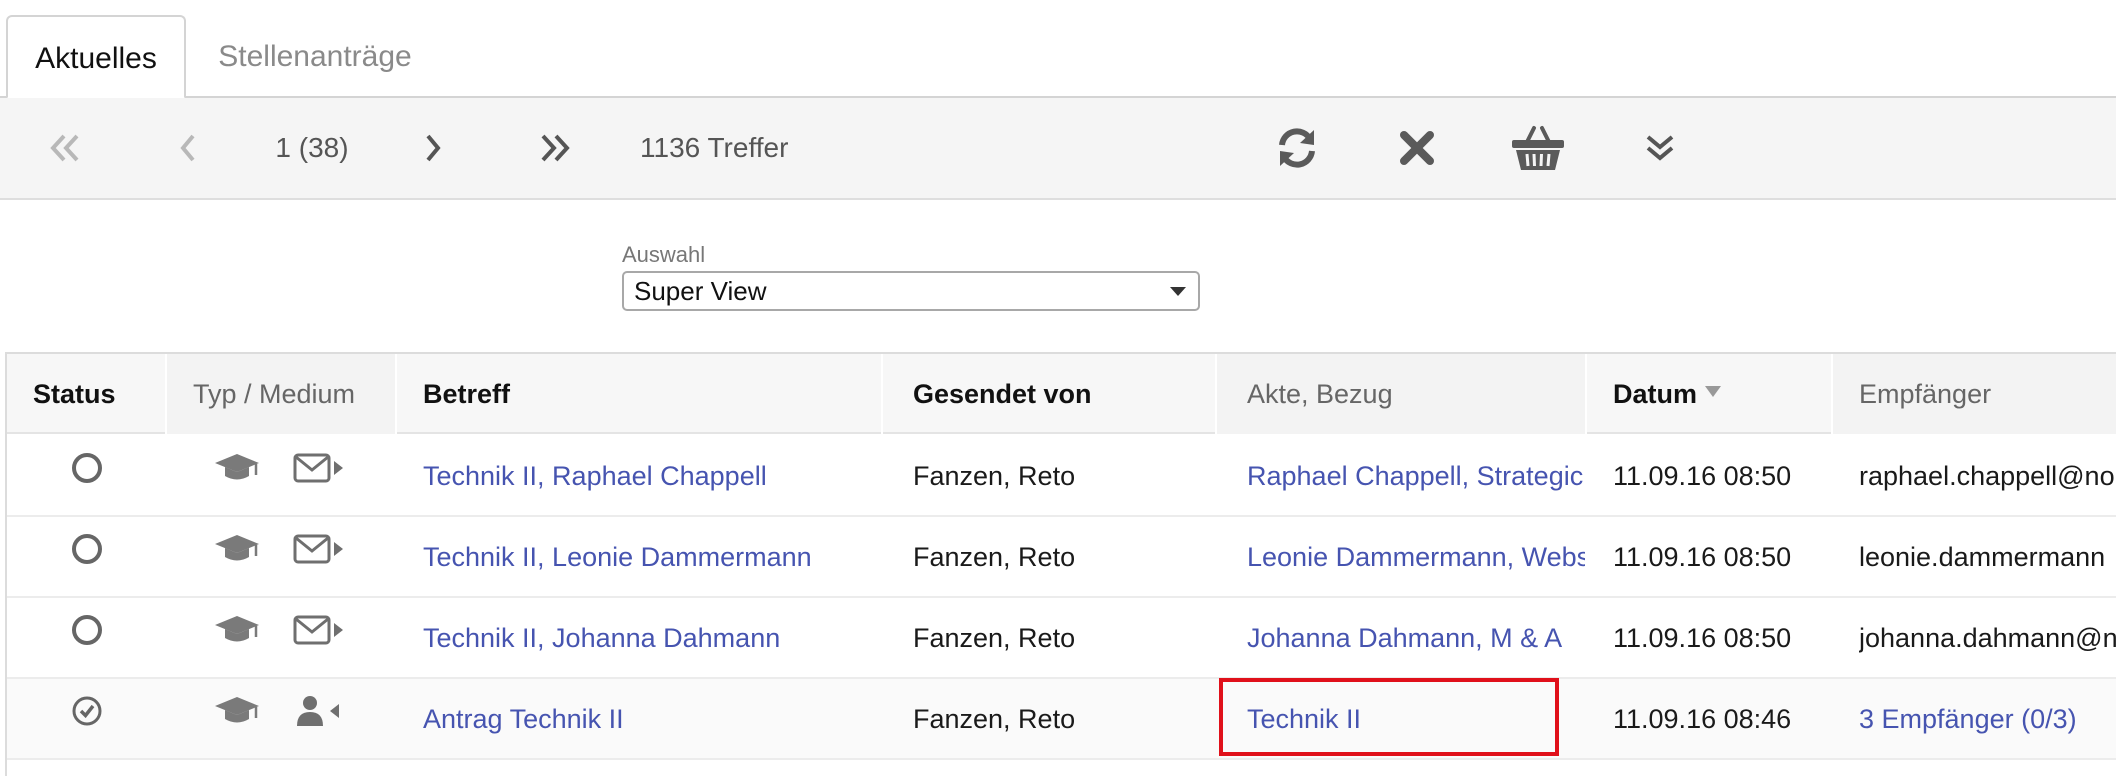 This screenshot has width=2116, height=776. What do you see at coordinates (96, 57) in the screenshot?
I see `tab-aktuelles: Aktuelles` at bounding box center [96, 57].